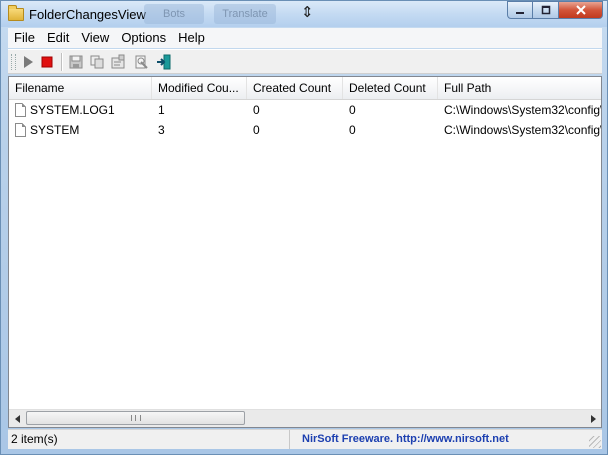 This screenshot has width=610, height=457. Describe the element at coordinates (519, 88) in the screenshot. I see `column-header-full-path: Full Path` at that location.